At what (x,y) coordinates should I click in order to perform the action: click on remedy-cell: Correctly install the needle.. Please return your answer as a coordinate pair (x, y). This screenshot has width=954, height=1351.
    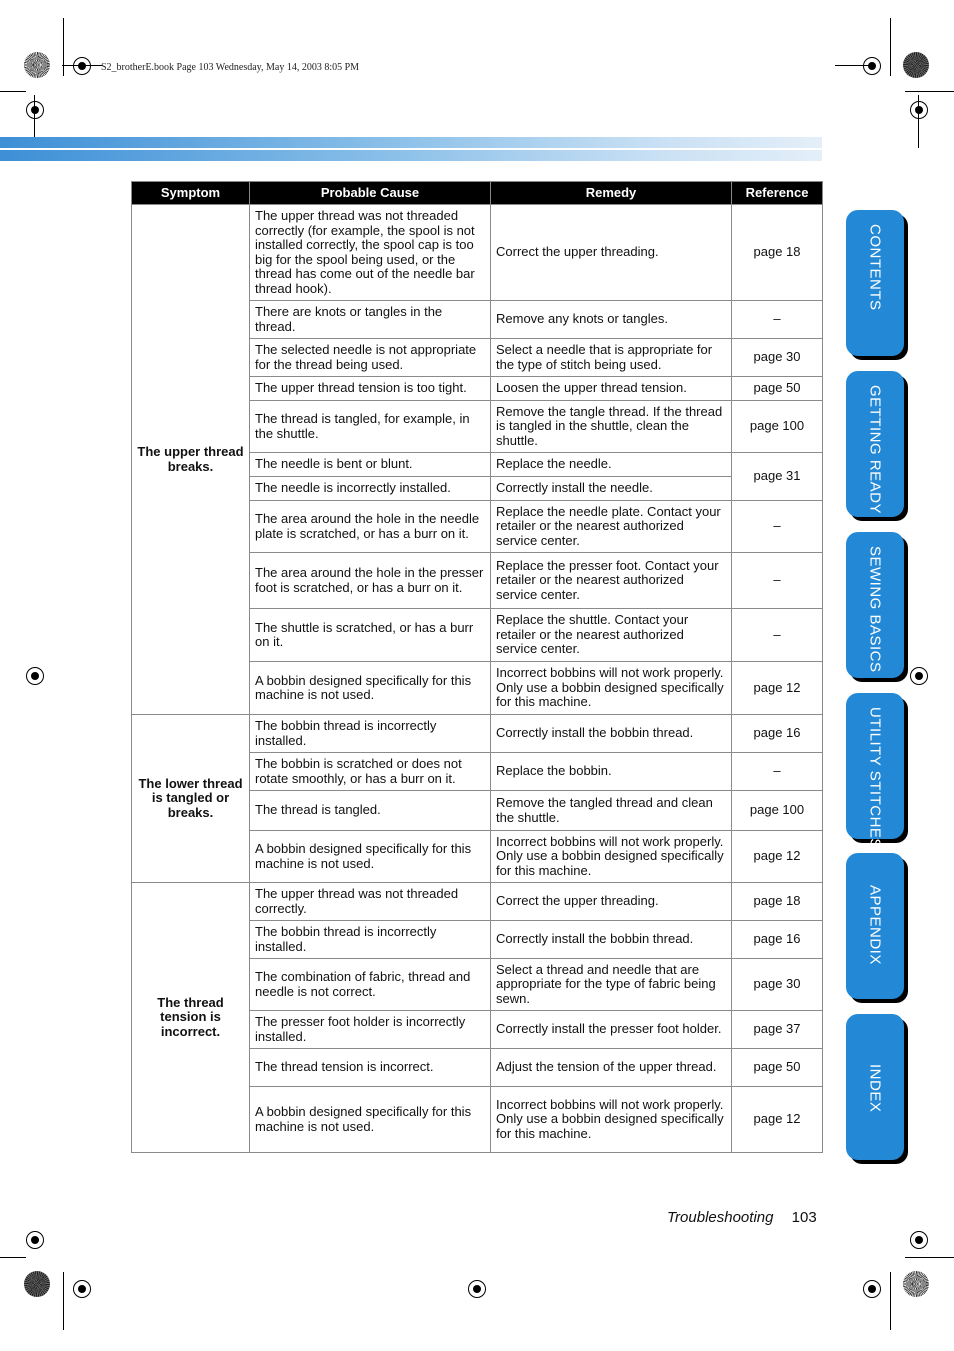
    Looking at the image, I should click on (611, 488).